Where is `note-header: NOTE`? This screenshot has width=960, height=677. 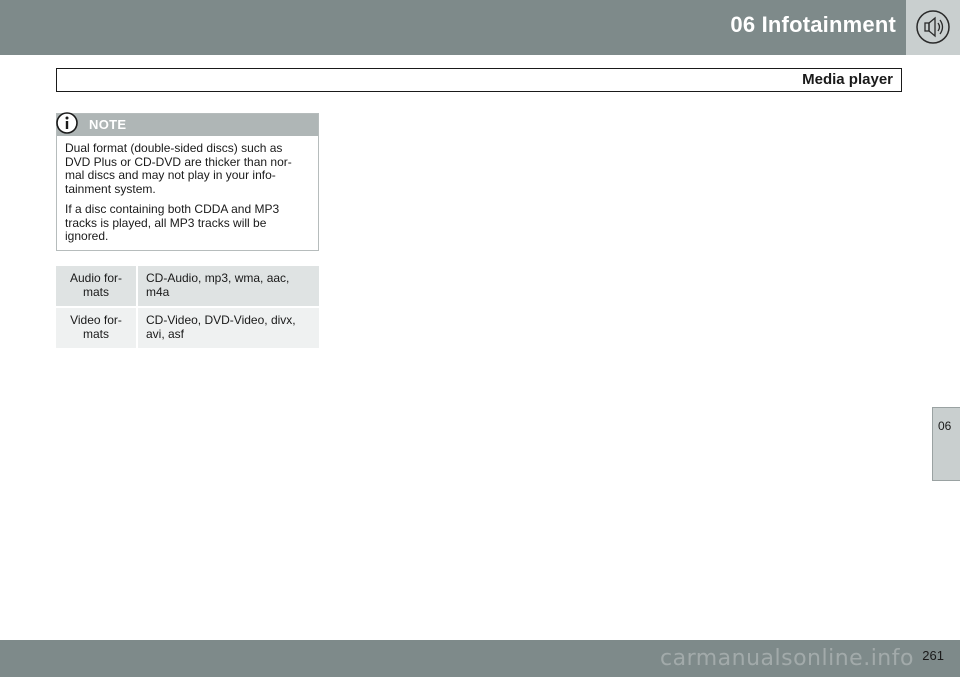 note-header: NOTE is located at coordinates (187, 124).